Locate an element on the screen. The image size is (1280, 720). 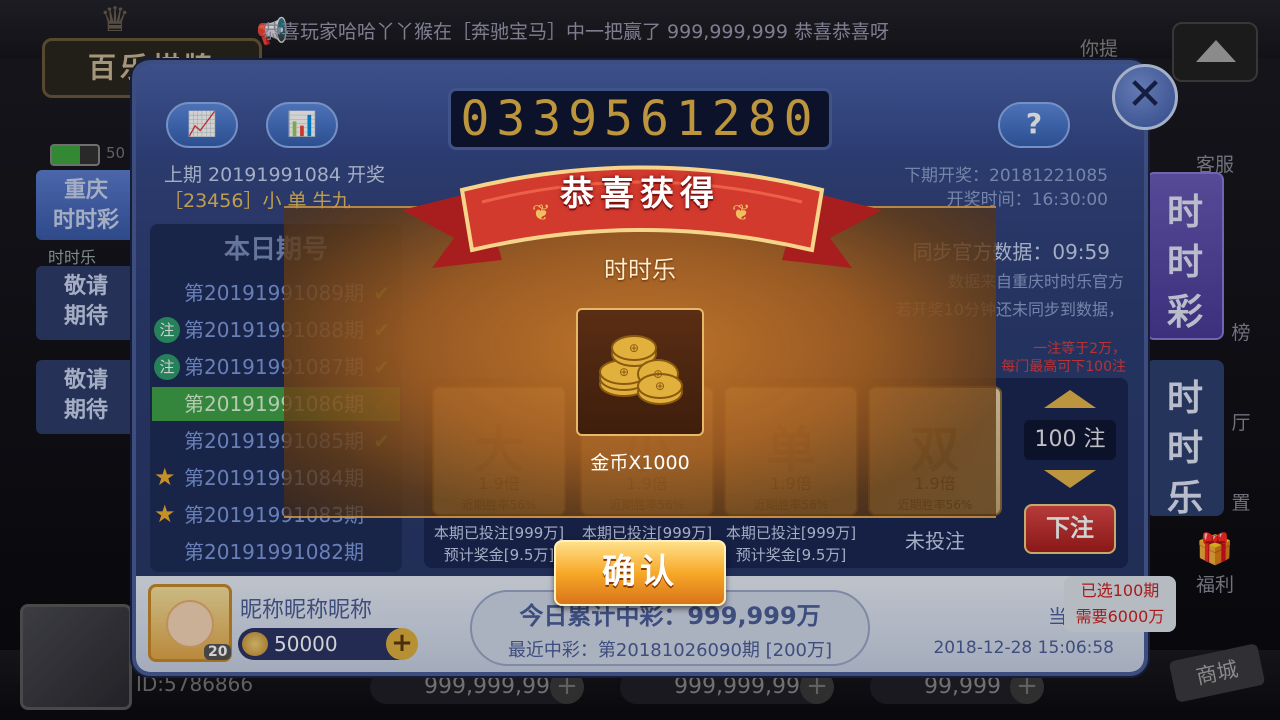
gold-coins-icon: ⊕⊕ ⊕⊕ is located at coordinates (641, 370).